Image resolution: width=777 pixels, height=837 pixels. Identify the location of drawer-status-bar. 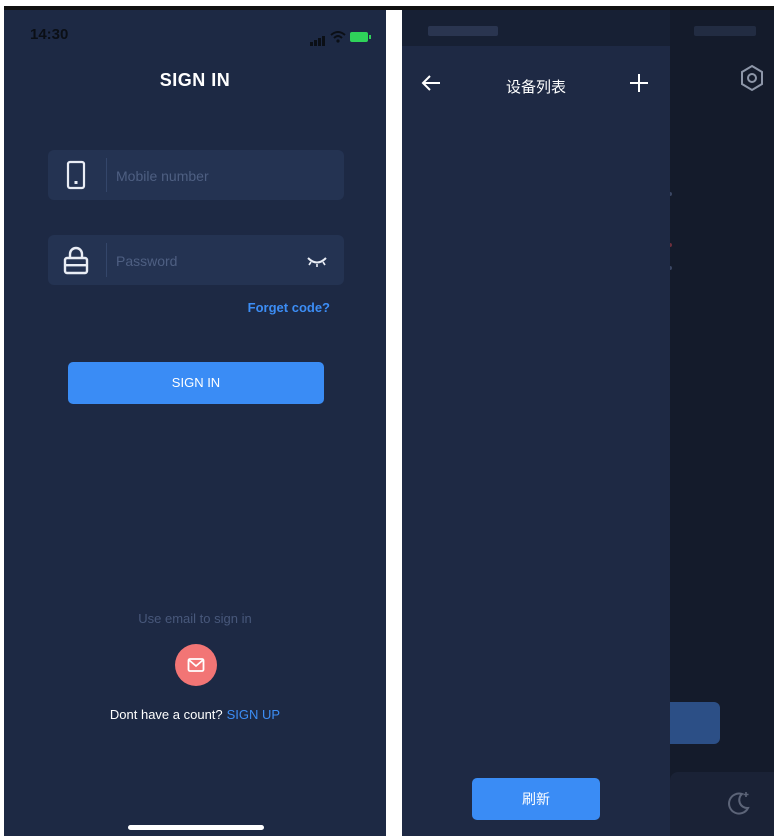
(536, 28).